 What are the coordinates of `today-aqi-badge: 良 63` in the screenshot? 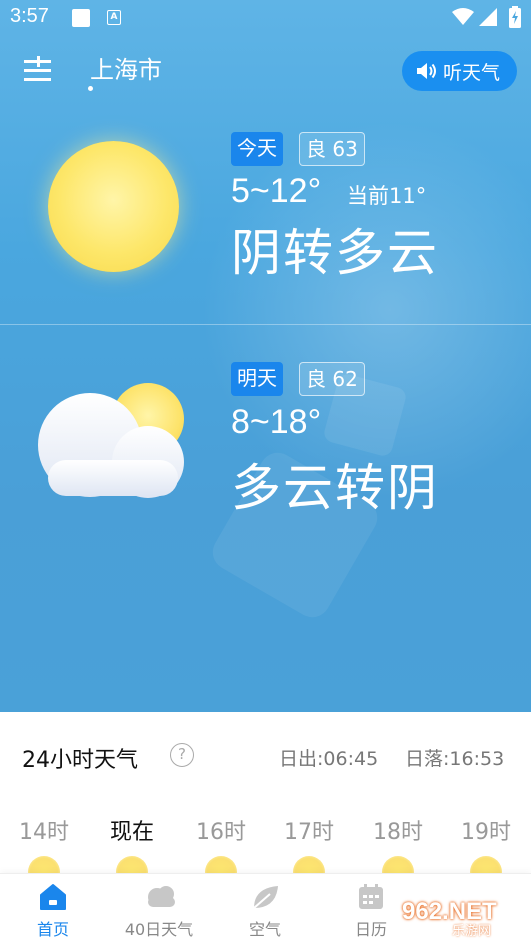 It's located at (332, 149).